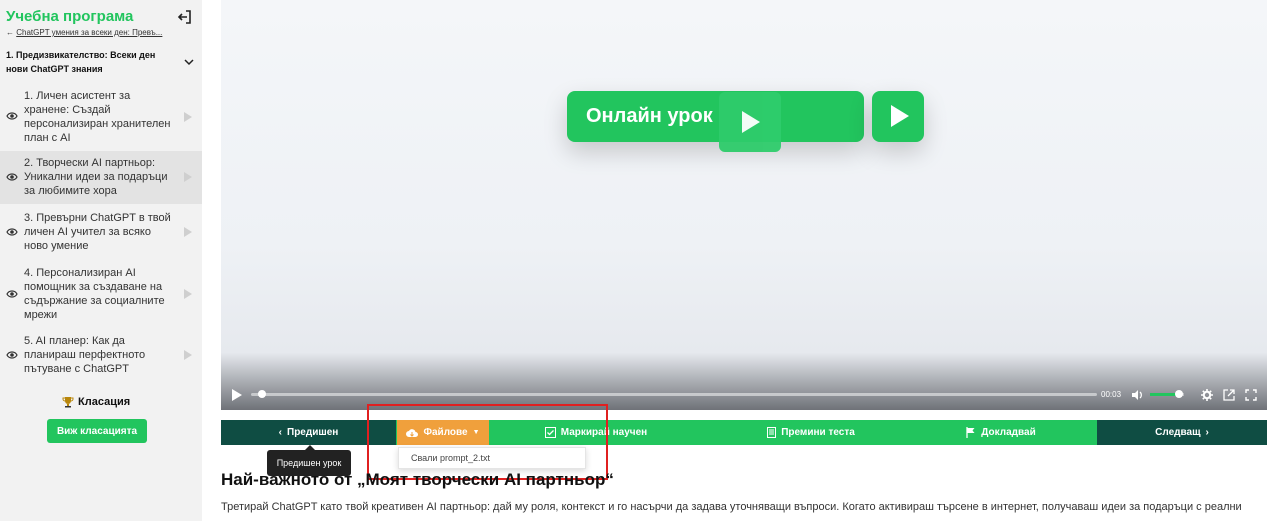  I want to click on video-banner: Онлайн урок, so click(715, 116).